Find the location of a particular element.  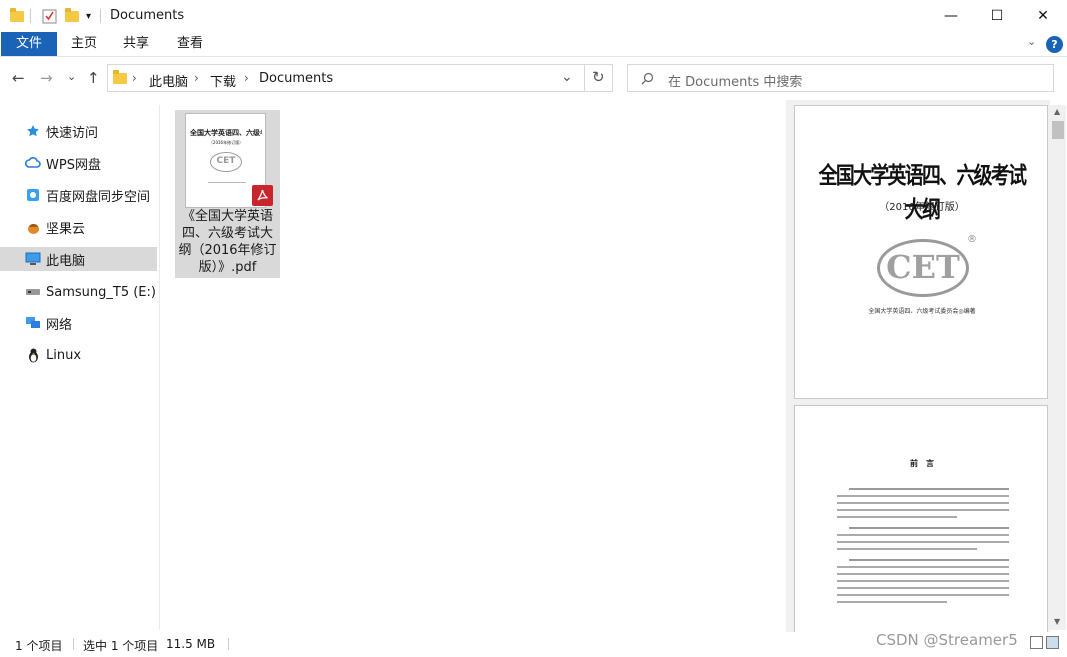

breadcrumb-documents: Documents is located at coordinates (296, 78).